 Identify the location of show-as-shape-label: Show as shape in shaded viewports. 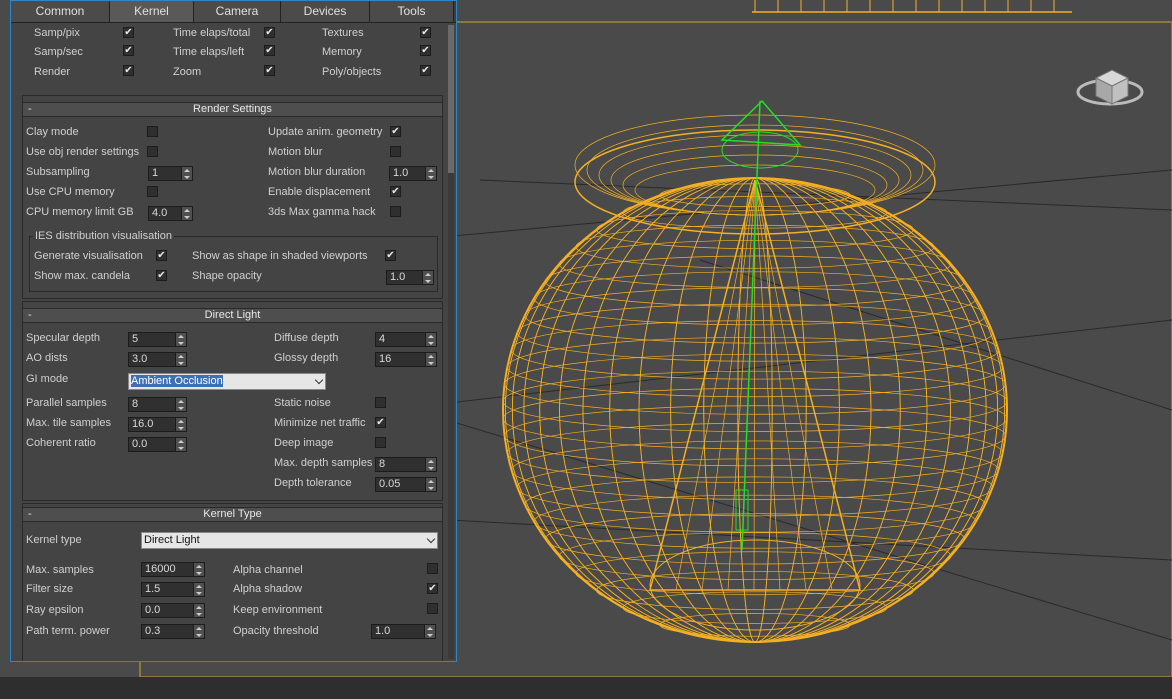
(280, 256).